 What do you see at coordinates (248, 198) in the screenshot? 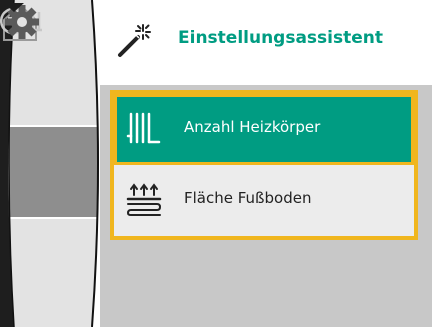
I see `menu-item-label: Fläche Fußboden` at bounding box center [248, 198].